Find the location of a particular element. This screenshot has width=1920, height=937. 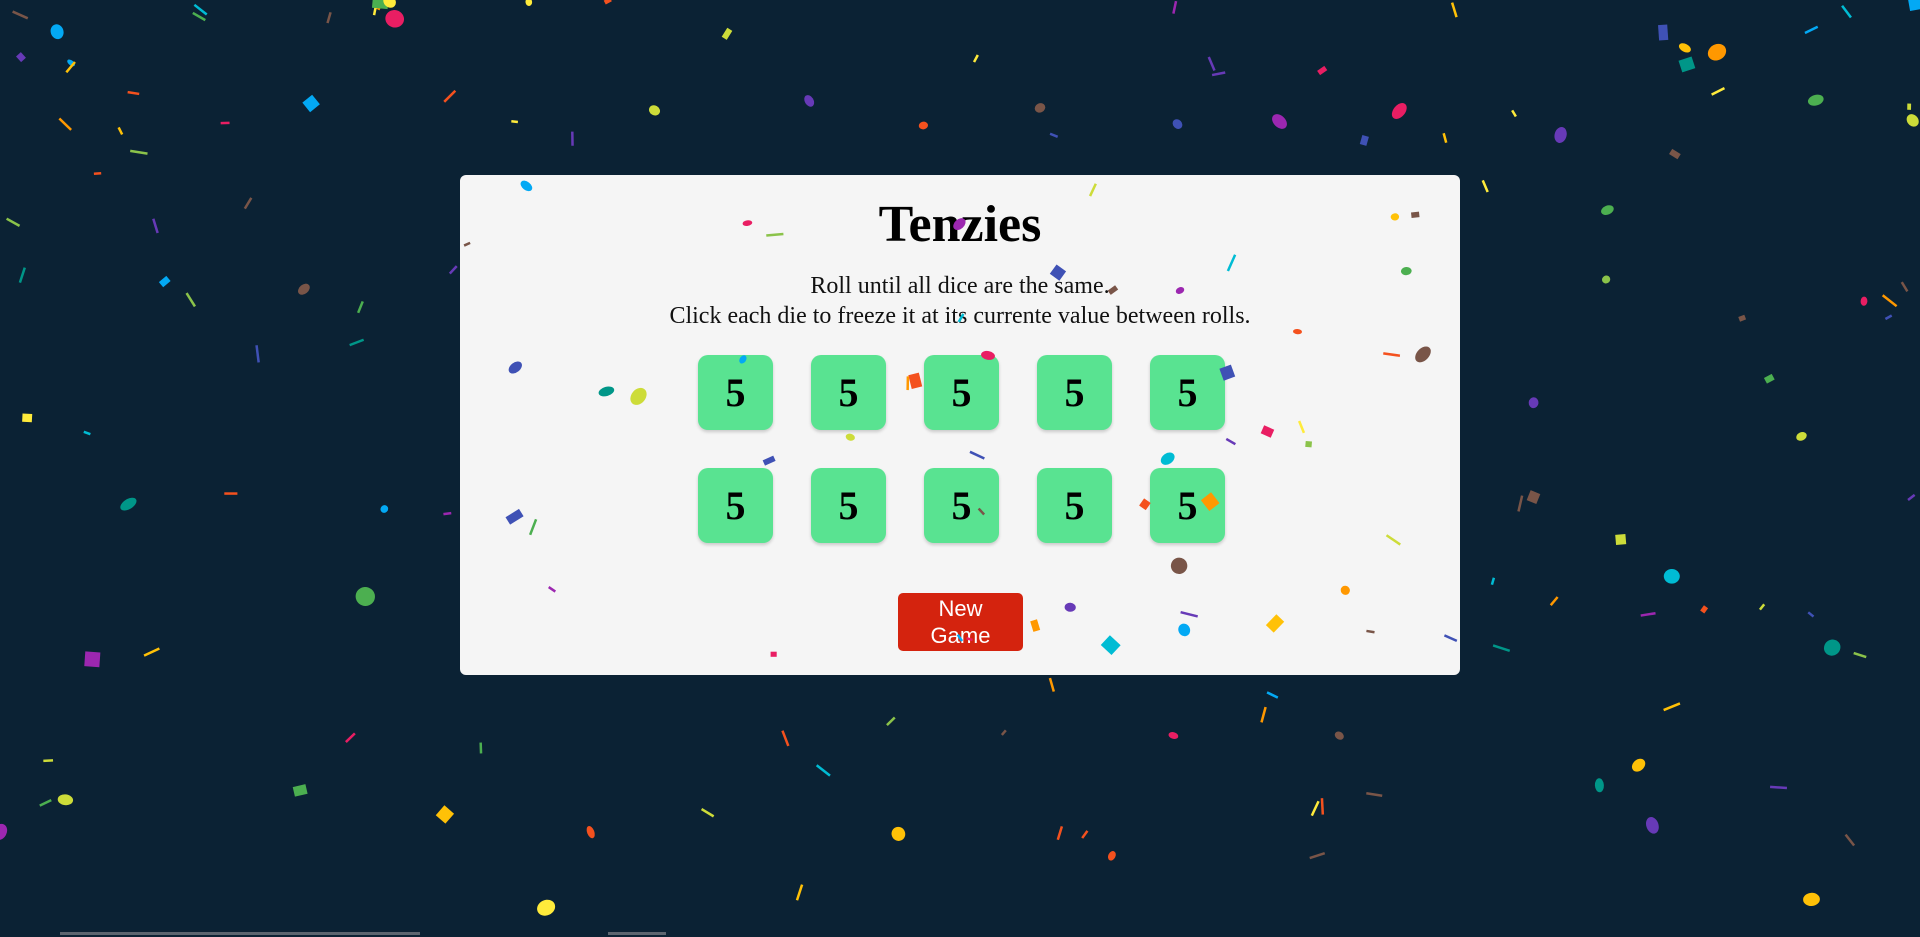

die-4: 5 is located at coordinates (1074, 392).